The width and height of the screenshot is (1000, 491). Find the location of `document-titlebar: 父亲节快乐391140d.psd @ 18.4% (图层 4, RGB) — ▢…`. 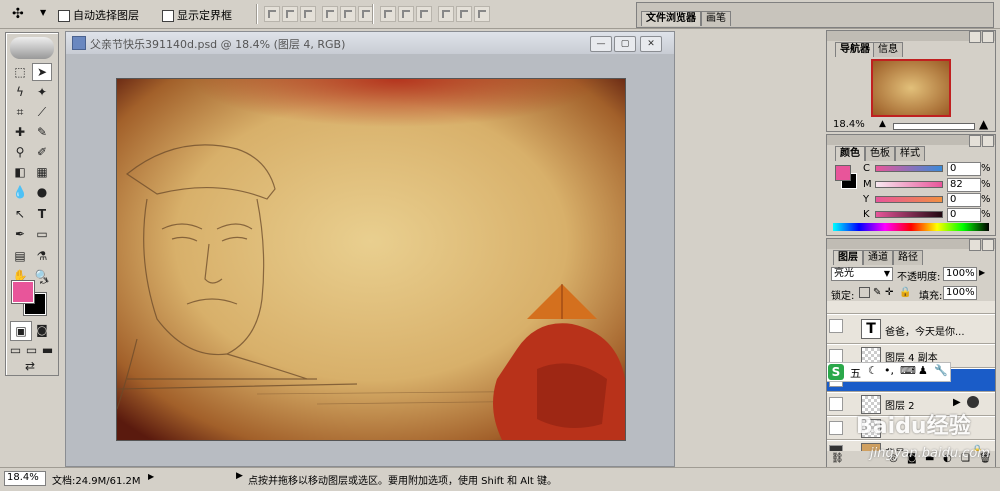

document-titlebar: 父亲节快乐391140d.psd @ 18.4% (图层 4, RGB) — ▢… is located at coordinates (370, 43).